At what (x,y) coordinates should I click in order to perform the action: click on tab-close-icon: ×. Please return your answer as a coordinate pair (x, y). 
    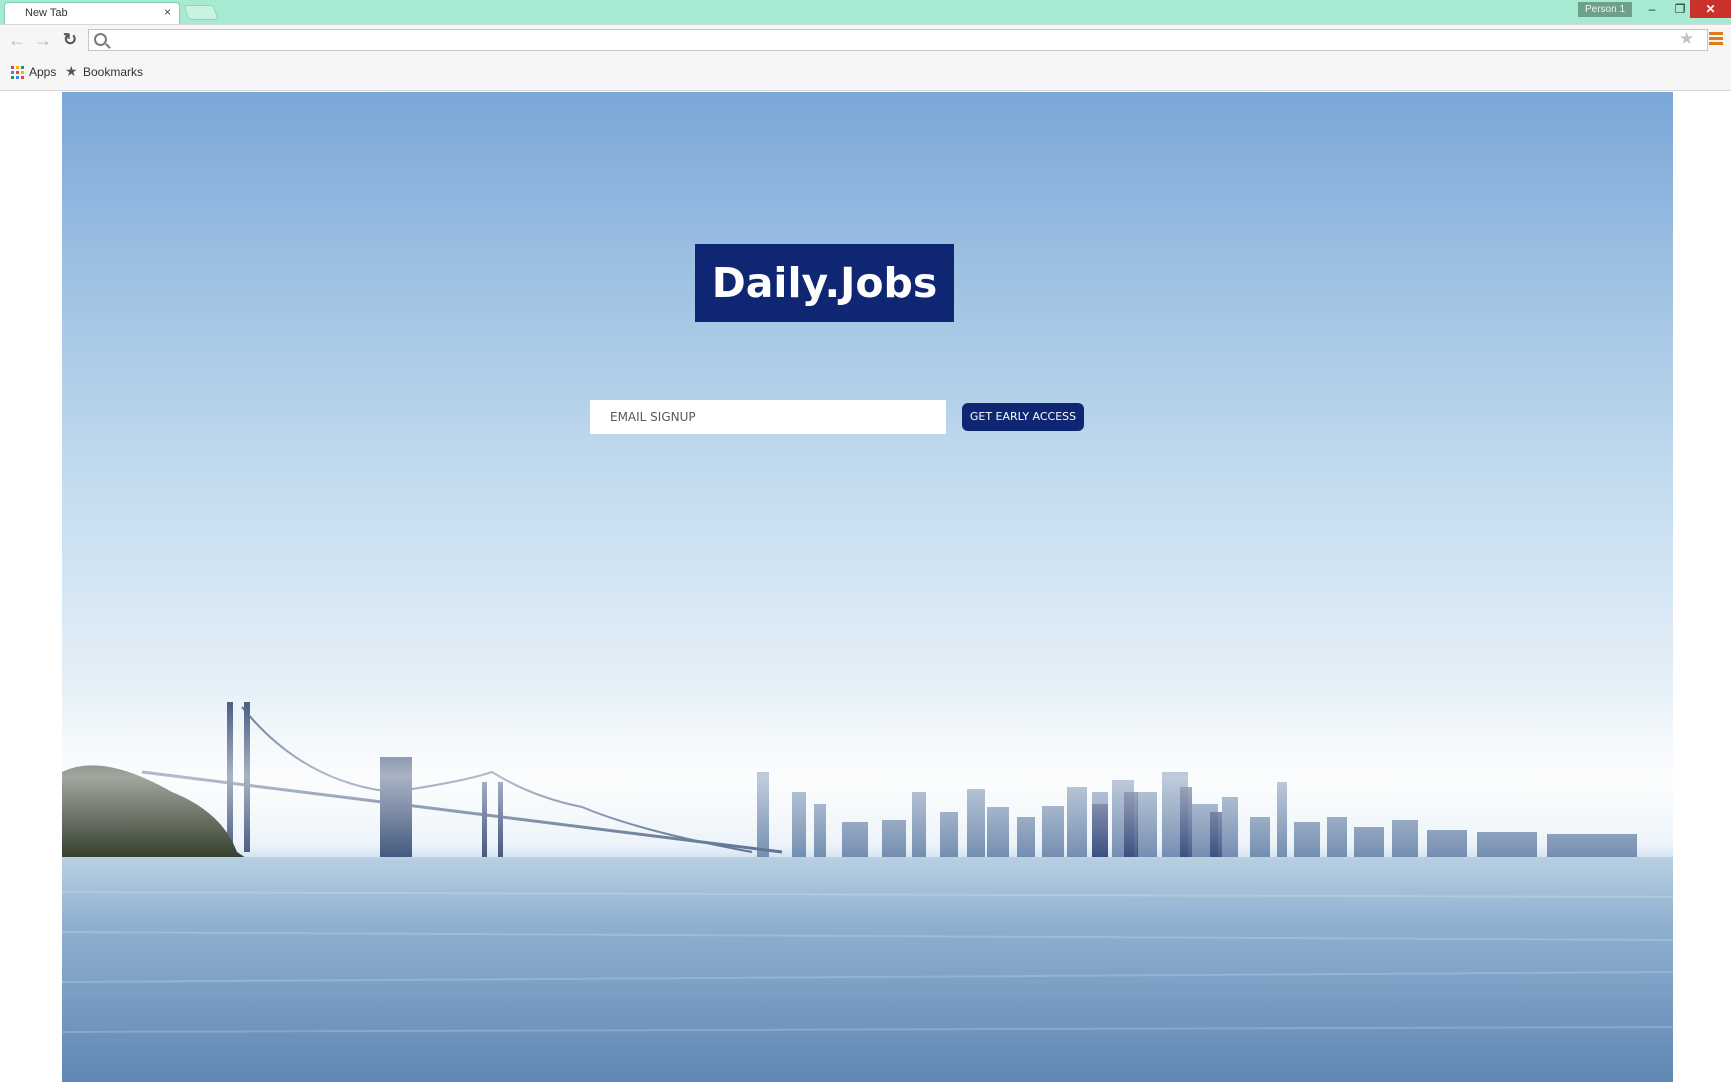
    Looking at the image, I should click on (167, 12).